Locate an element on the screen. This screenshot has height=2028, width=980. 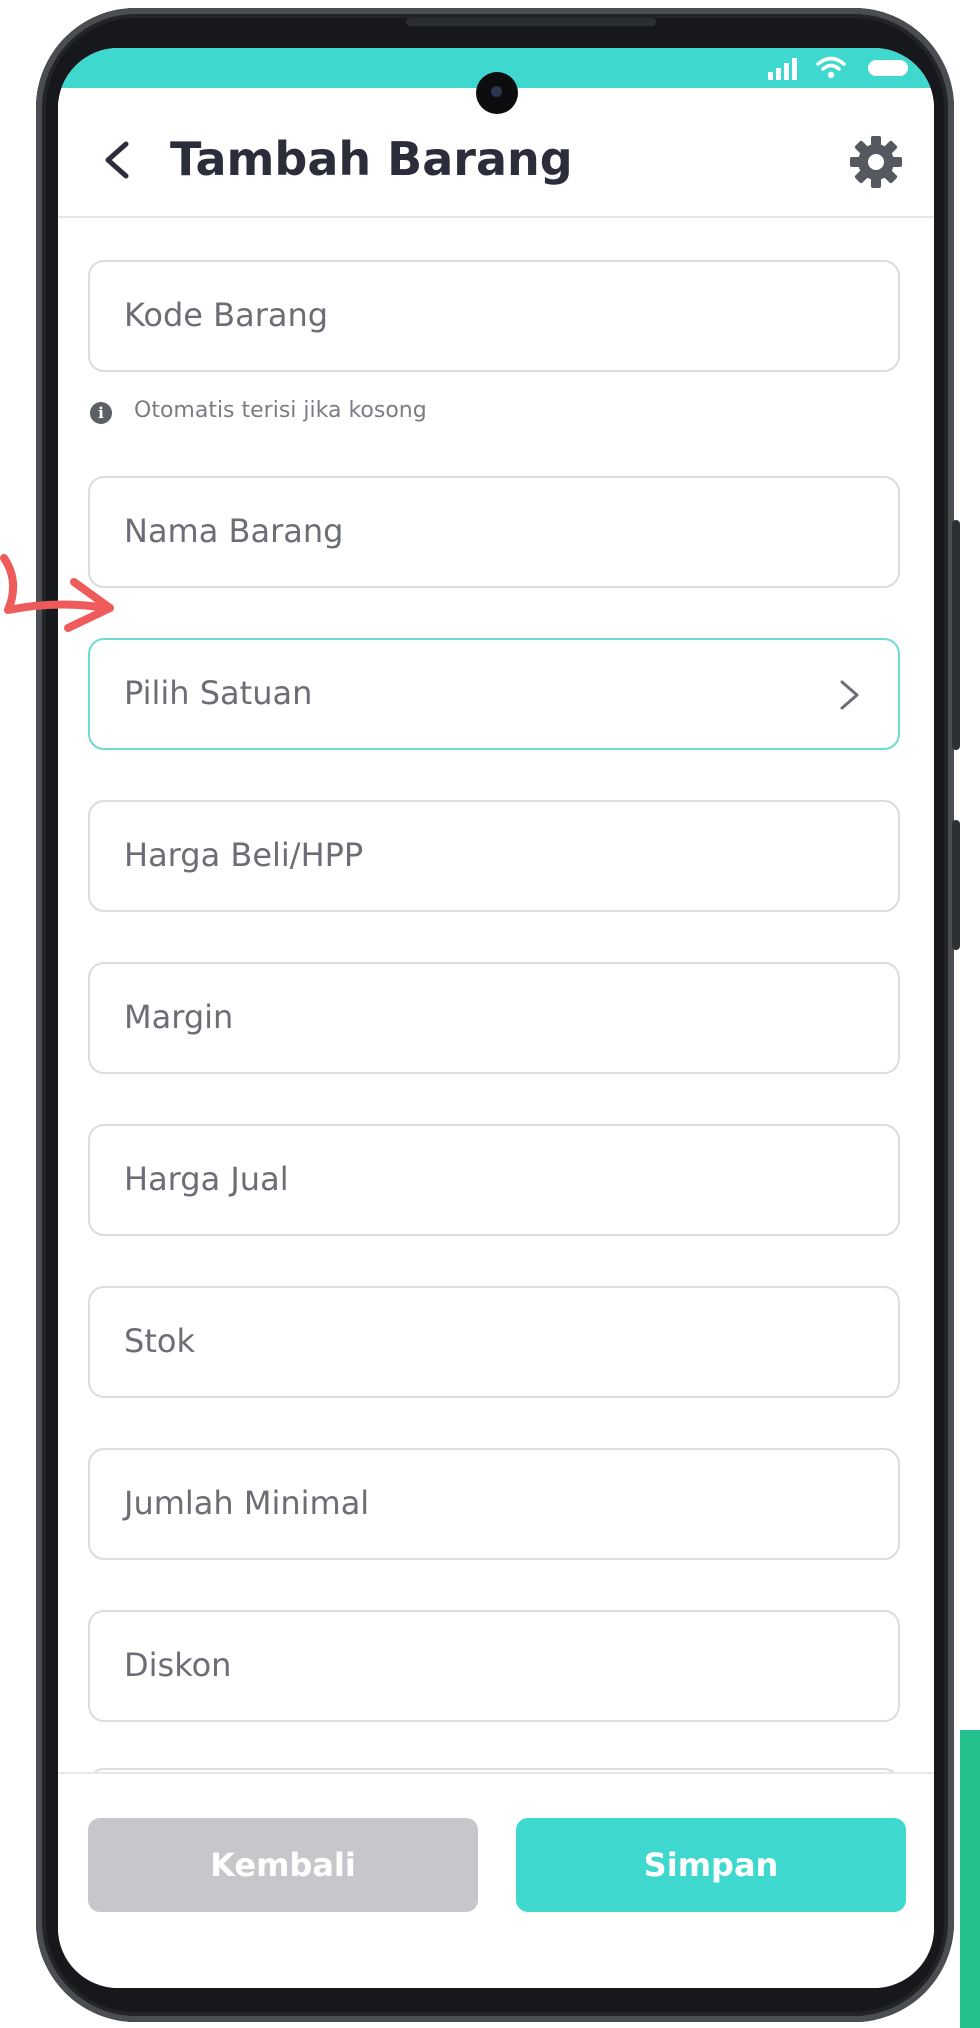
harga-jual-field: Harga Jual is located at coordinates (494, 1180).